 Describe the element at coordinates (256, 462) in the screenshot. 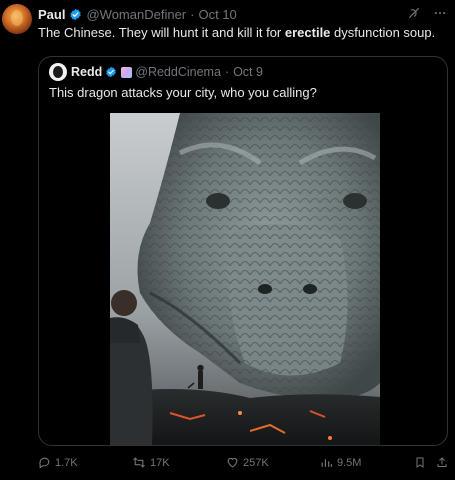

I see `like-count: 257K` at that location.